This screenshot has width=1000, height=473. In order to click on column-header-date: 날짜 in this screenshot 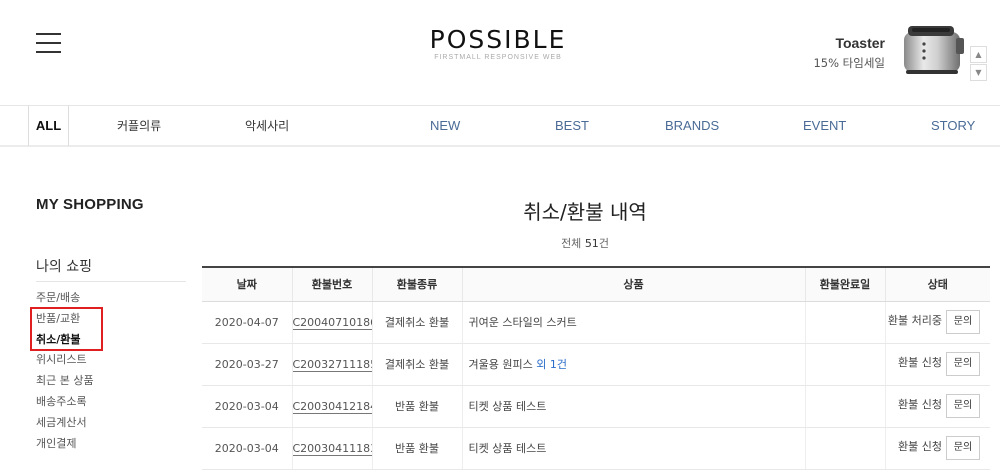, I will do `click(247, 284)`.